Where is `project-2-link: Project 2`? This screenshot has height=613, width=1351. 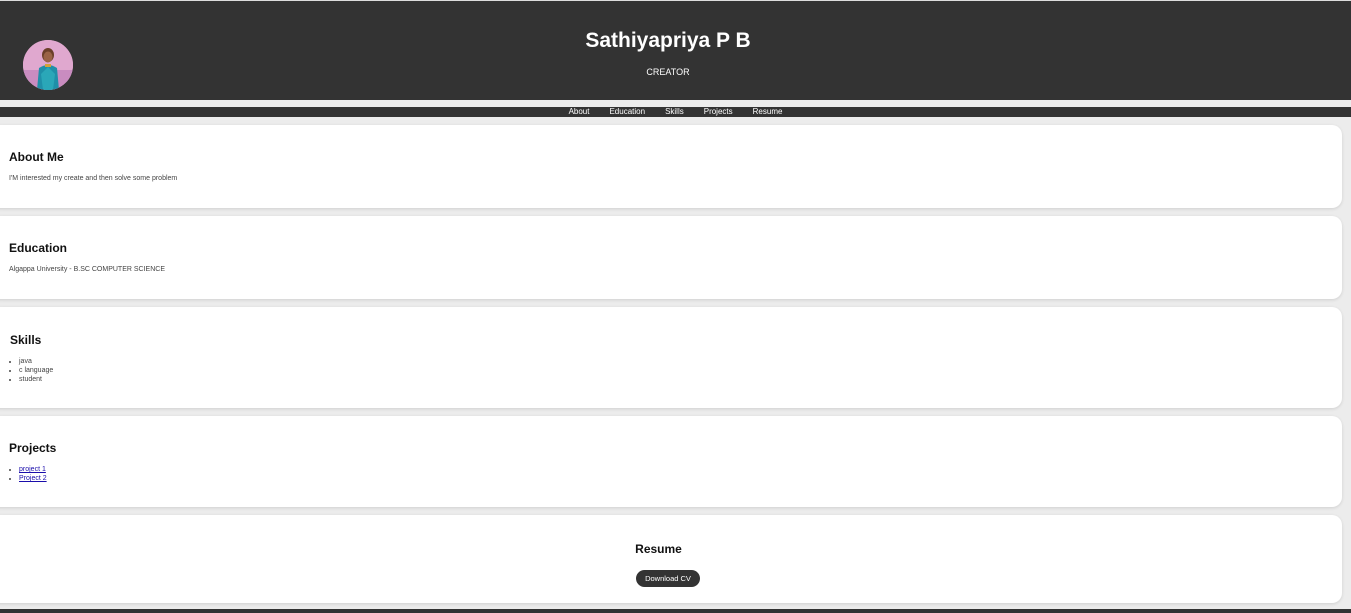 project-2-link: Project 2 is located at coordinates (33, 478).